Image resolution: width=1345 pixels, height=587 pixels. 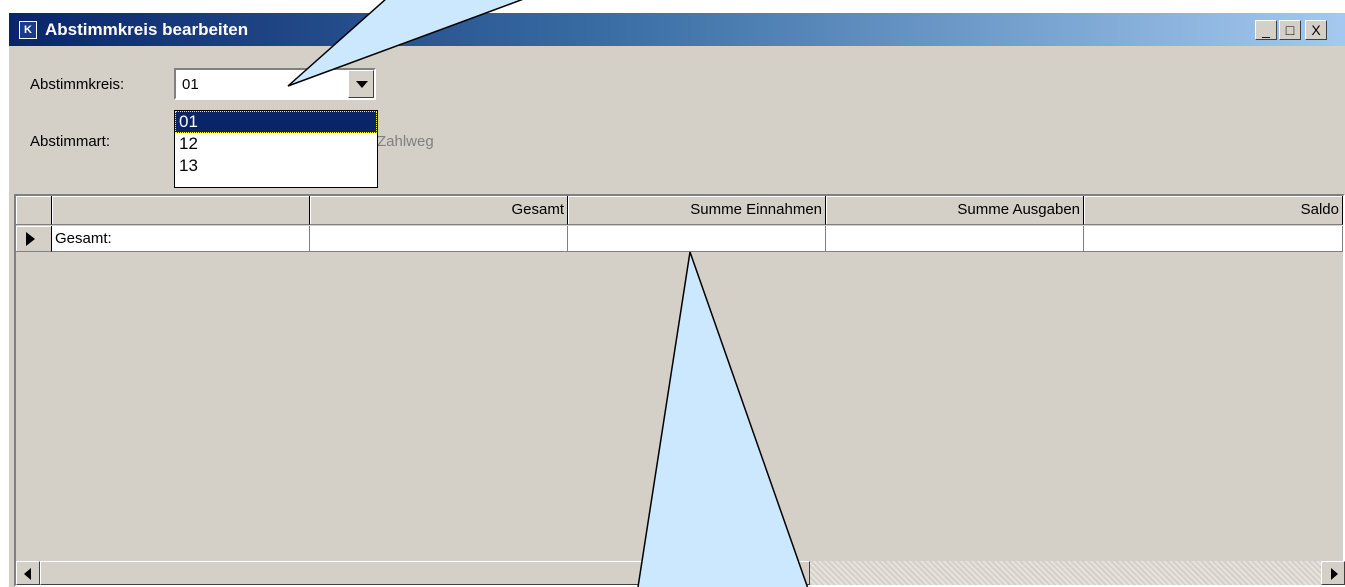 I want to click on callout-bottom, so click(x=723, y=419).